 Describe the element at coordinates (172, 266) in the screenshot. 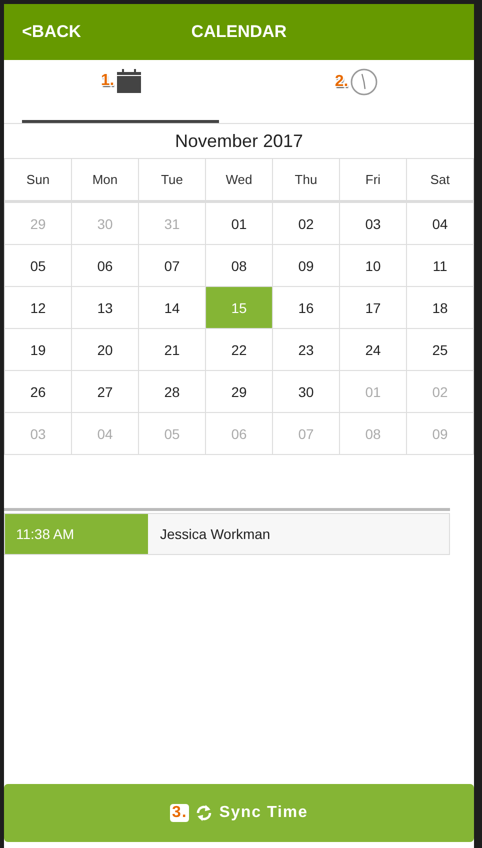

I see `day-cell: 07` at that location.